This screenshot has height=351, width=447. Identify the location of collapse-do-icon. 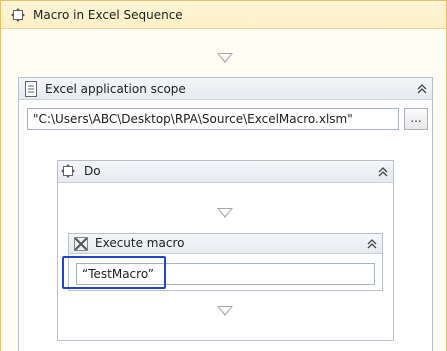
(383, 172).